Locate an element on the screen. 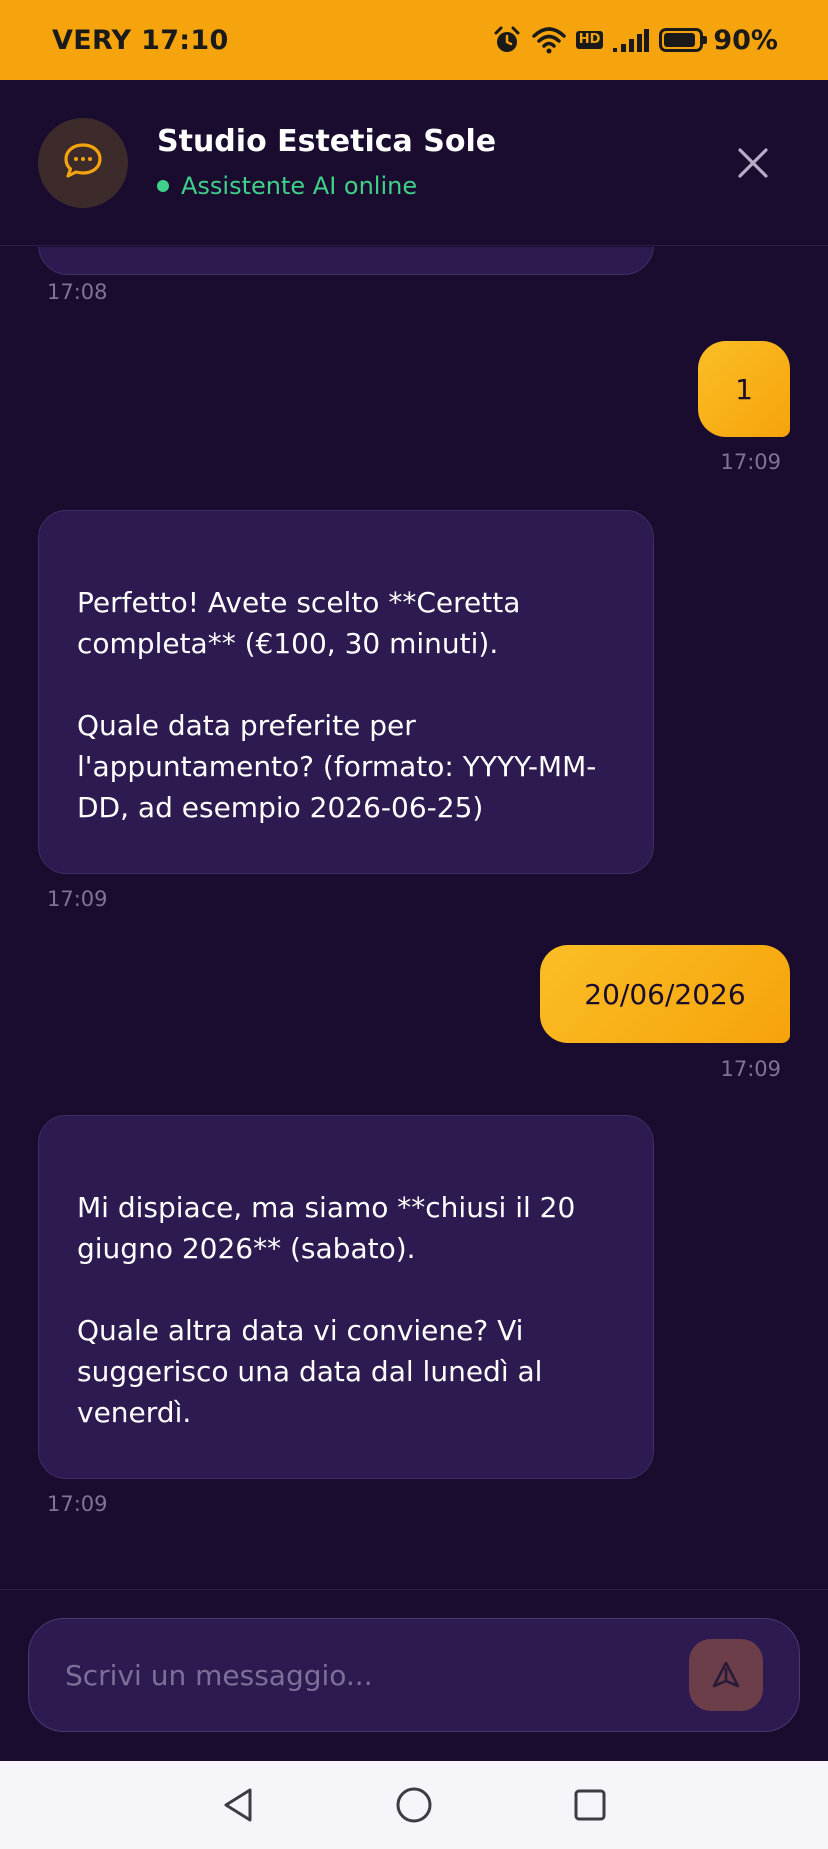 The height and width of the screenshot is (1849, 828). close-icon is located at coordinates (753, 163).